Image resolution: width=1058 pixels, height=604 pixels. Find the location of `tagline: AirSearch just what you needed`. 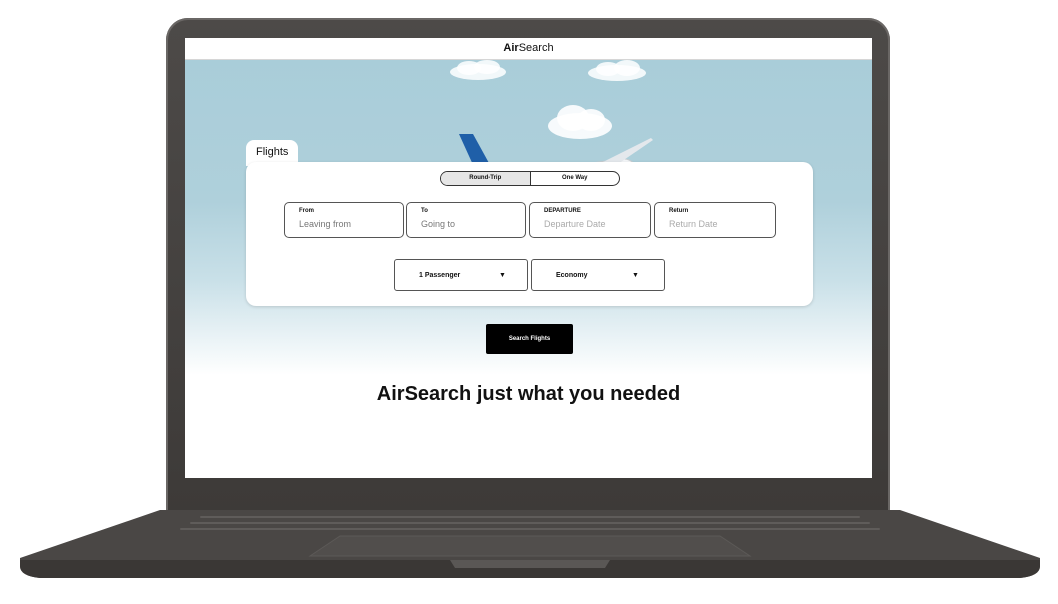

tagline: AirSearch just what you needed is located at coordinates (528, 394).